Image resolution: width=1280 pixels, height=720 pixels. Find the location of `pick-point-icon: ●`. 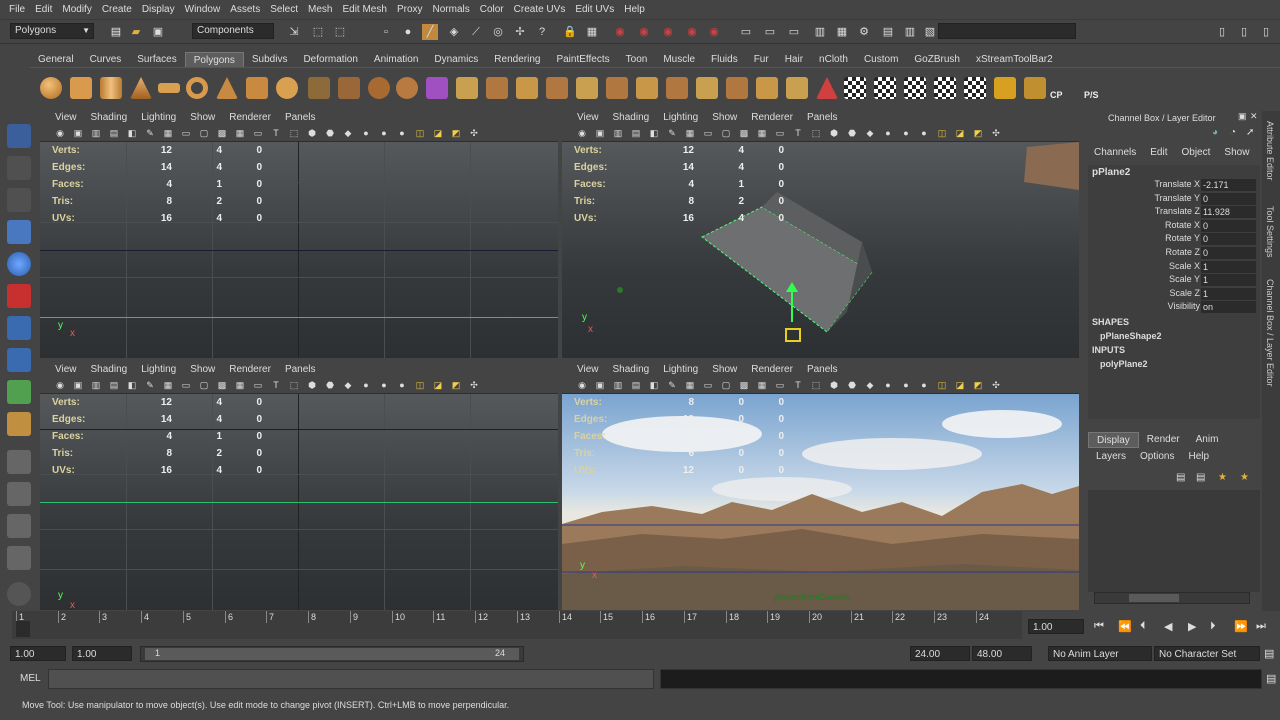

pick-point-icon: ● is located at coordinates (408, 32).